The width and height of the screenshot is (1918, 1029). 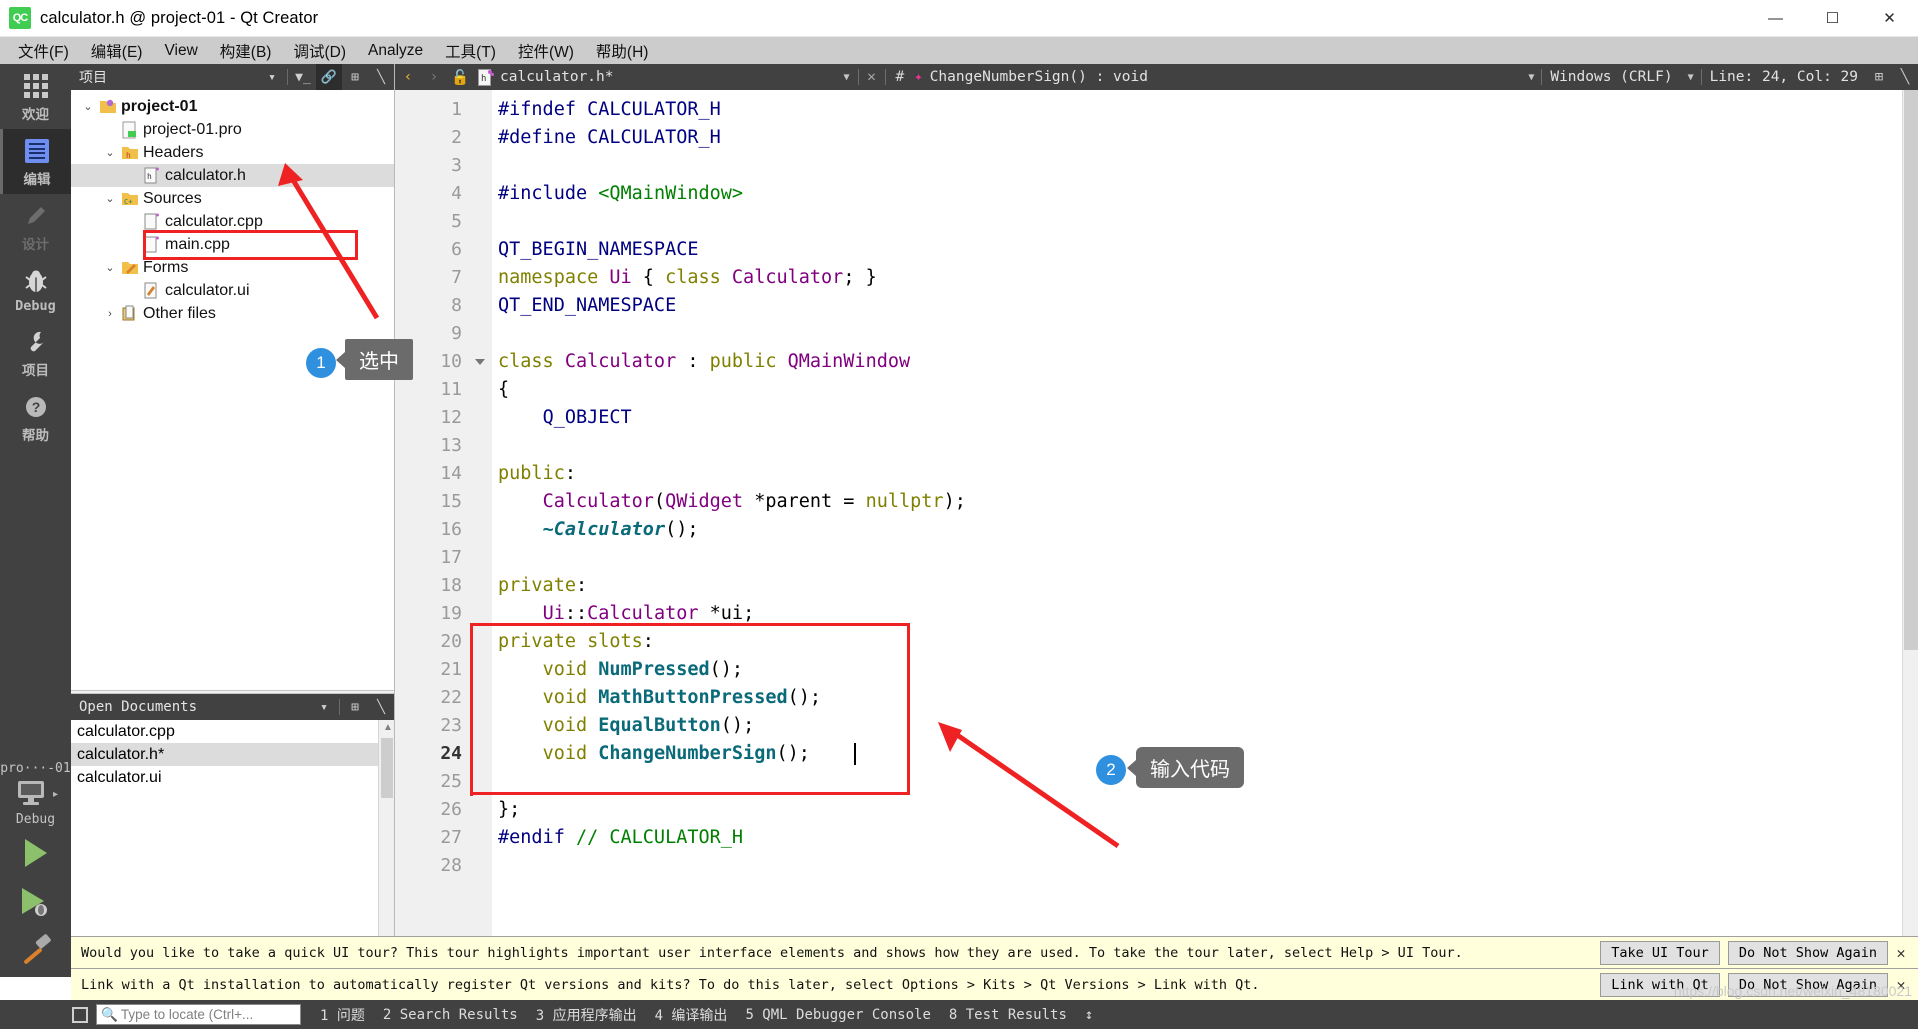 I want to click on wrench-icon, so click(x=37, y=341).